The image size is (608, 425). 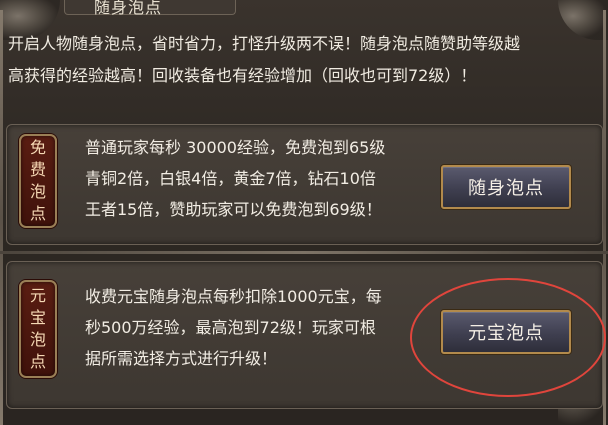 I want to click on free-idle-button: 随身泡点, so click(x=506, y=187).